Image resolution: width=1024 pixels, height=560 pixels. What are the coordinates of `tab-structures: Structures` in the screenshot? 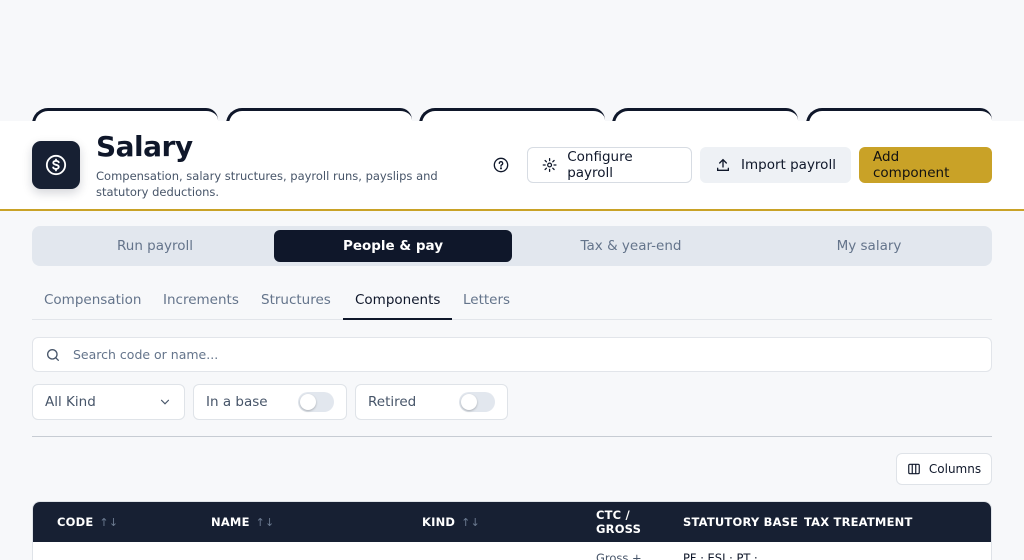 It's located at (296, 302).